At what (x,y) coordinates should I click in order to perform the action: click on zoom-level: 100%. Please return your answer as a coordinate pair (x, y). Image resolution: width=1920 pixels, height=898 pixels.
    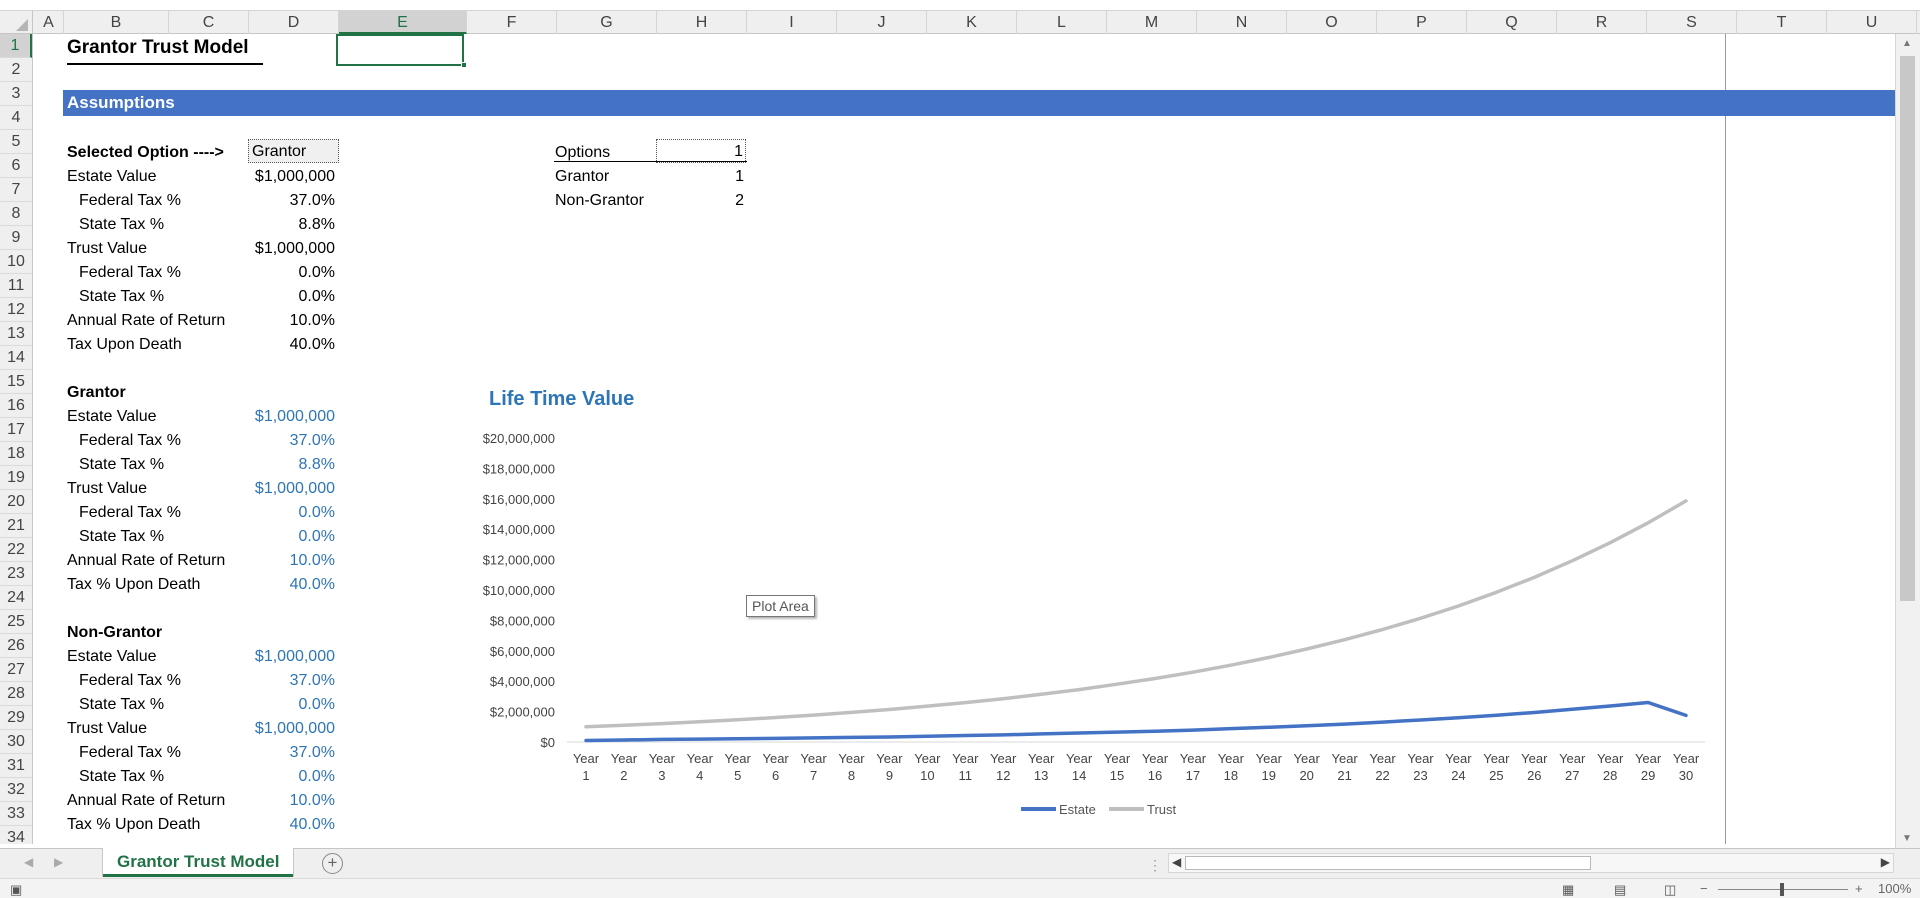
    Looking at the image, I should click on (1894, 888).